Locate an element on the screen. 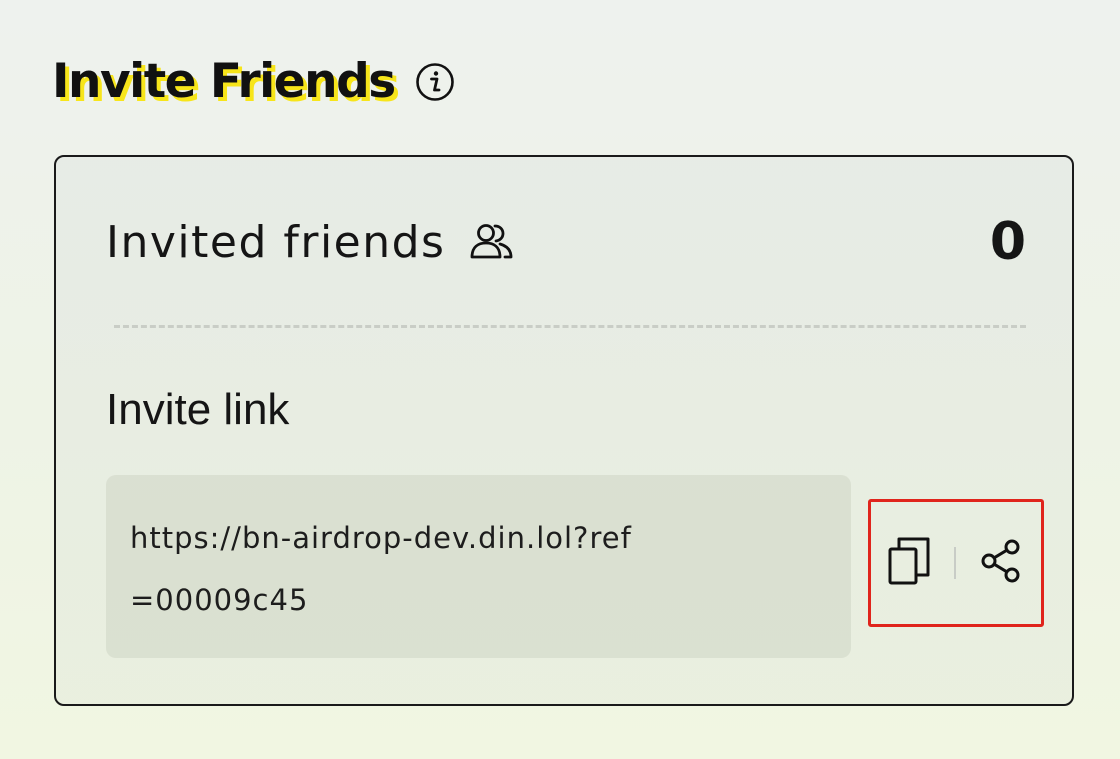 This screenshot has width=1120, height=759. copy-link-button is located at coordinates (910, 563).